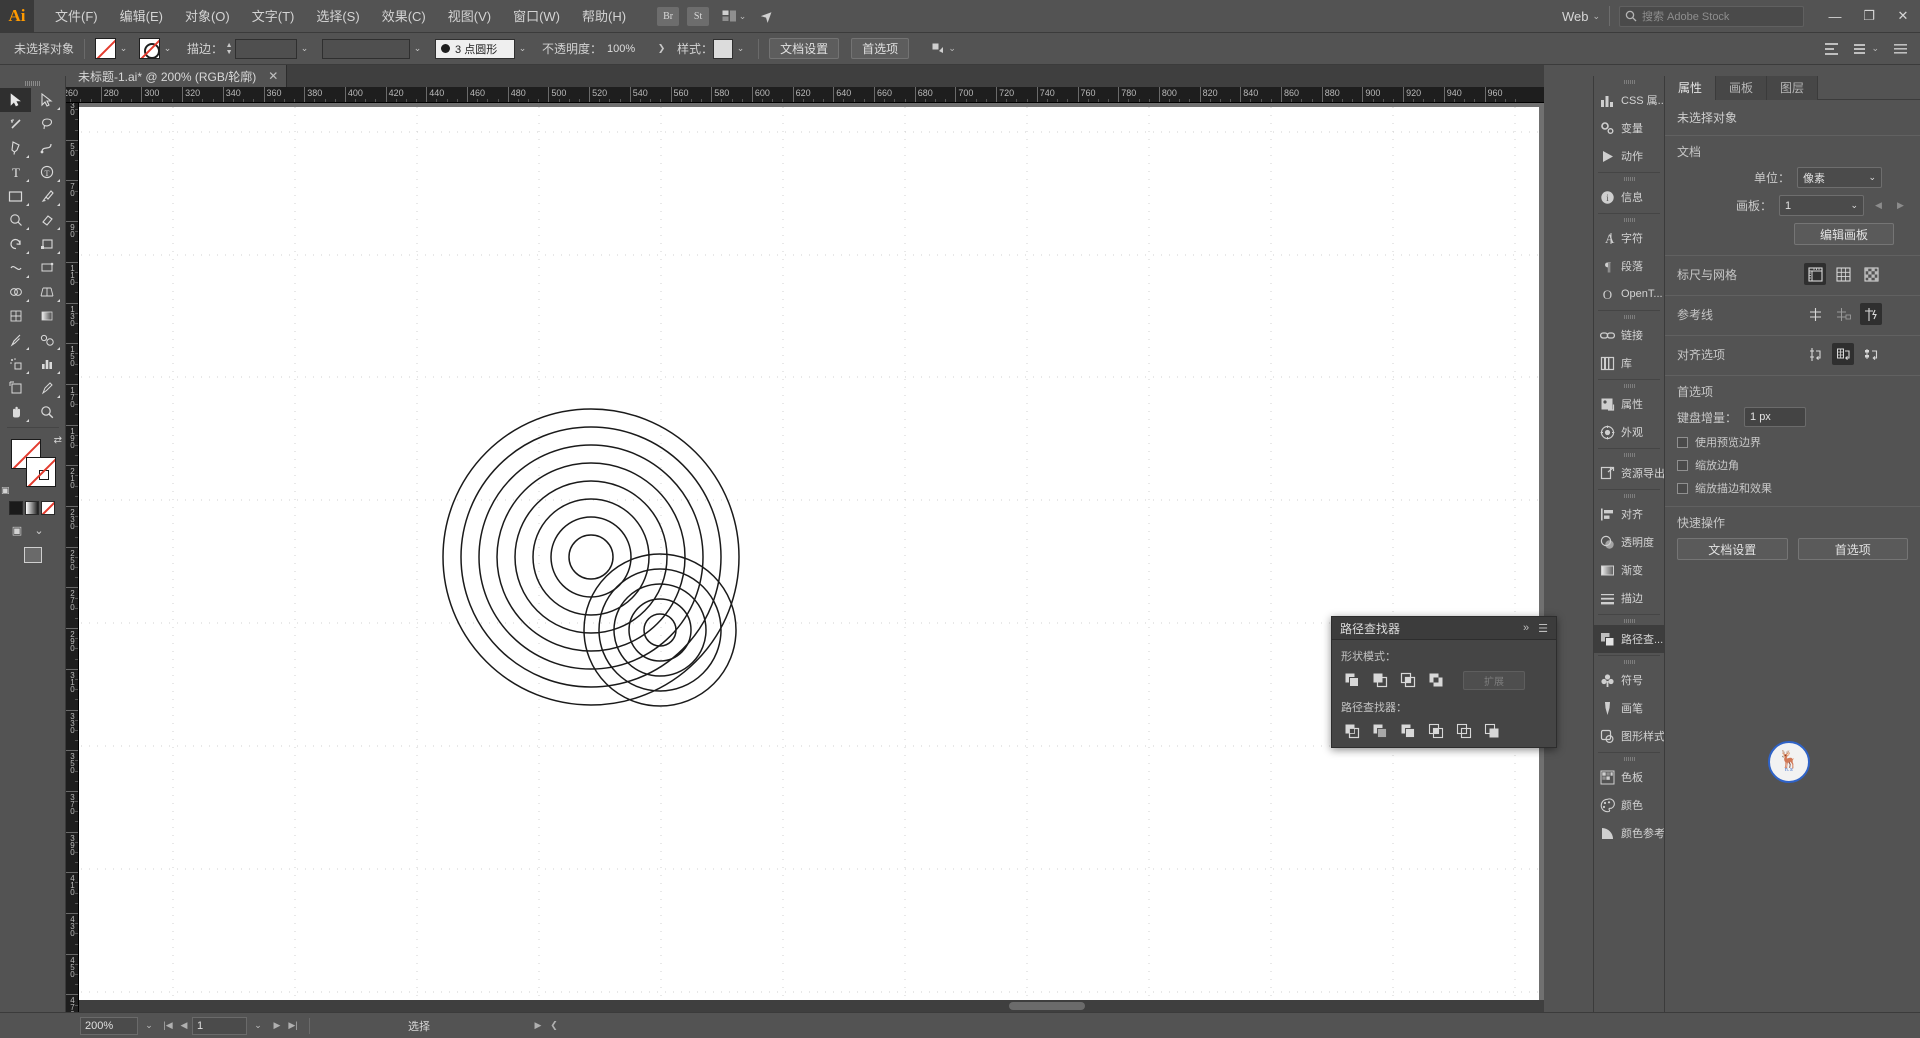 This screenshot has width=1920, height=1038. Describe the element at coordinates (1629, 156) in the screenshot. I see `dock-item-actions: 动作` at that location.